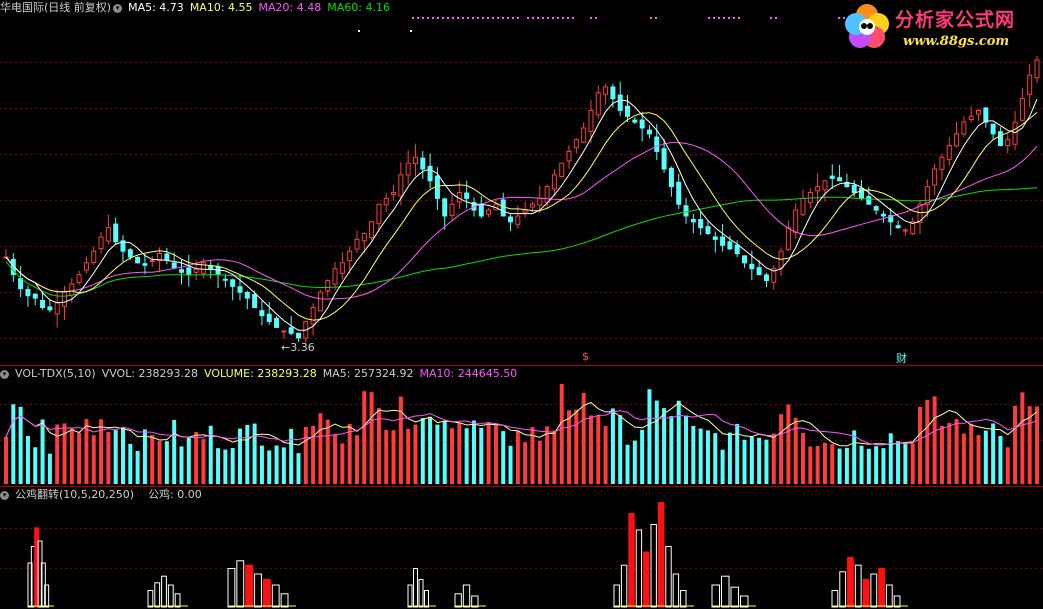 The width and height of the screenshot is (1043, 609). Describe the element at coordinates (468, 373) in the screenshot. I see `vol-ma10-readout: MA10: 244645.50` at that location.